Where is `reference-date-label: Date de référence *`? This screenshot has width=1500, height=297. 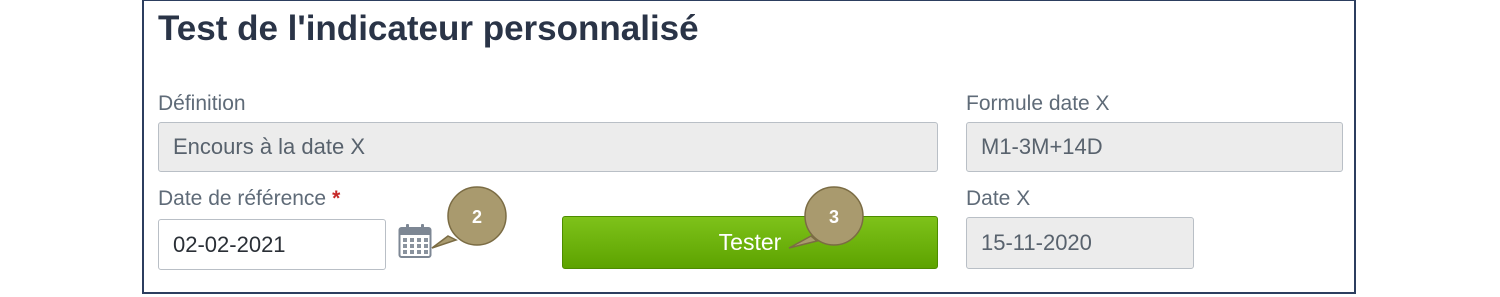
reference-date-label: Date de référence * is located at coordinates (249, 199).